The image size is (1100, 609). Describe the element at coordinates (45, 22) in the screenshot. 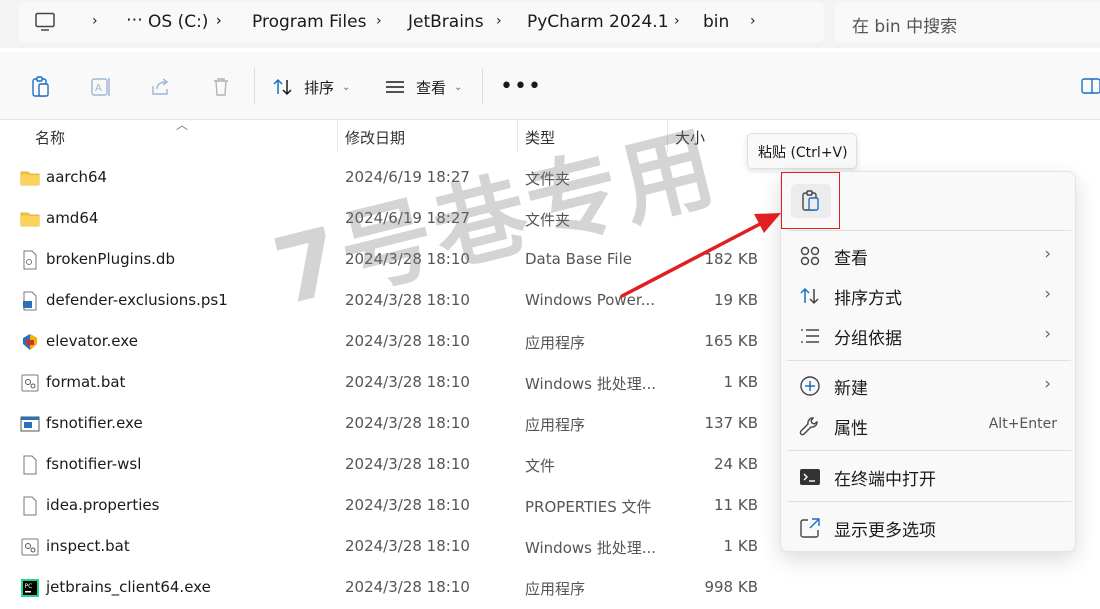

I see `computer-icon` at that location.